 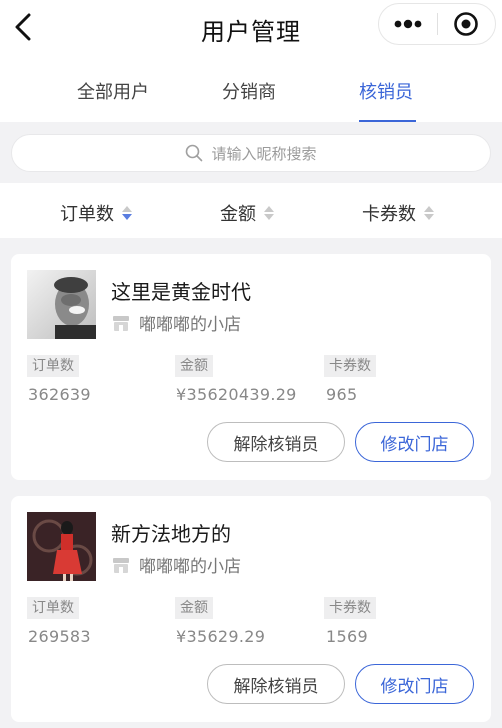 I want to click on member-name: 这里是黄金时代, so click(x=181, y=292).